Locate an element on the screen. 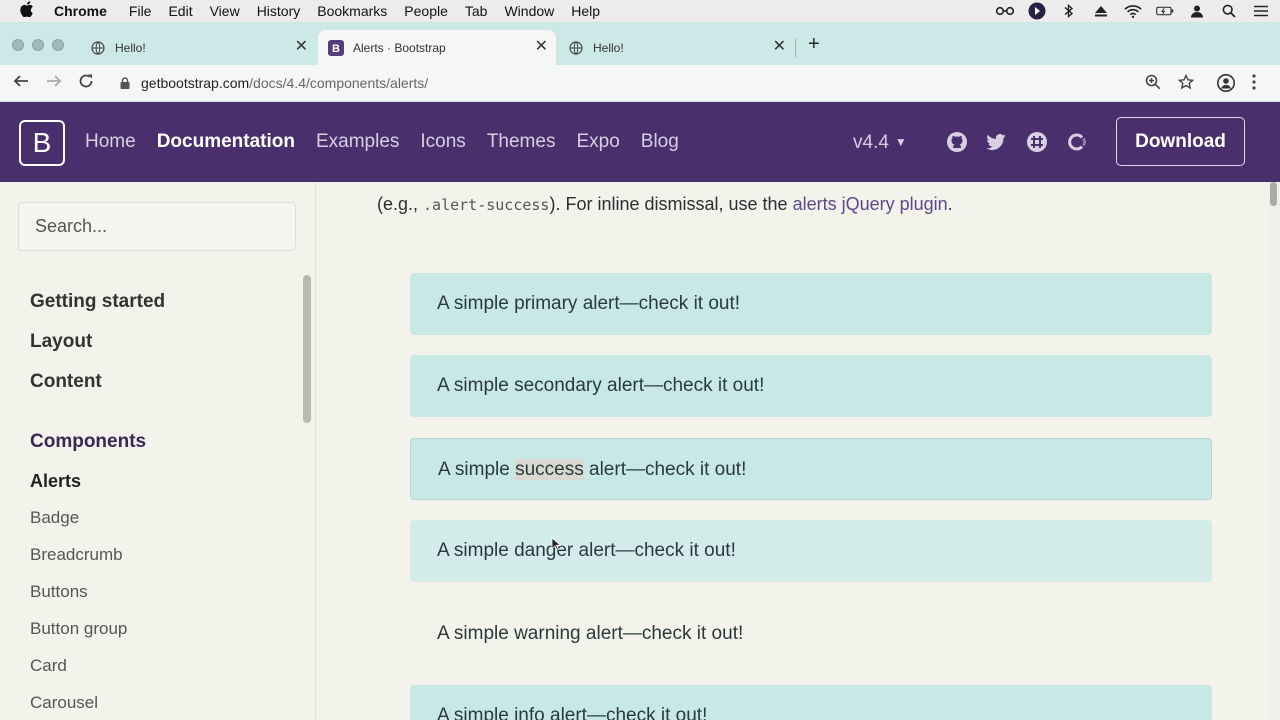 The width and height of the screenshot is (1280, 720). alerts-plugin-link: alerts jQuery plugin is located at coordinates (870, 204).